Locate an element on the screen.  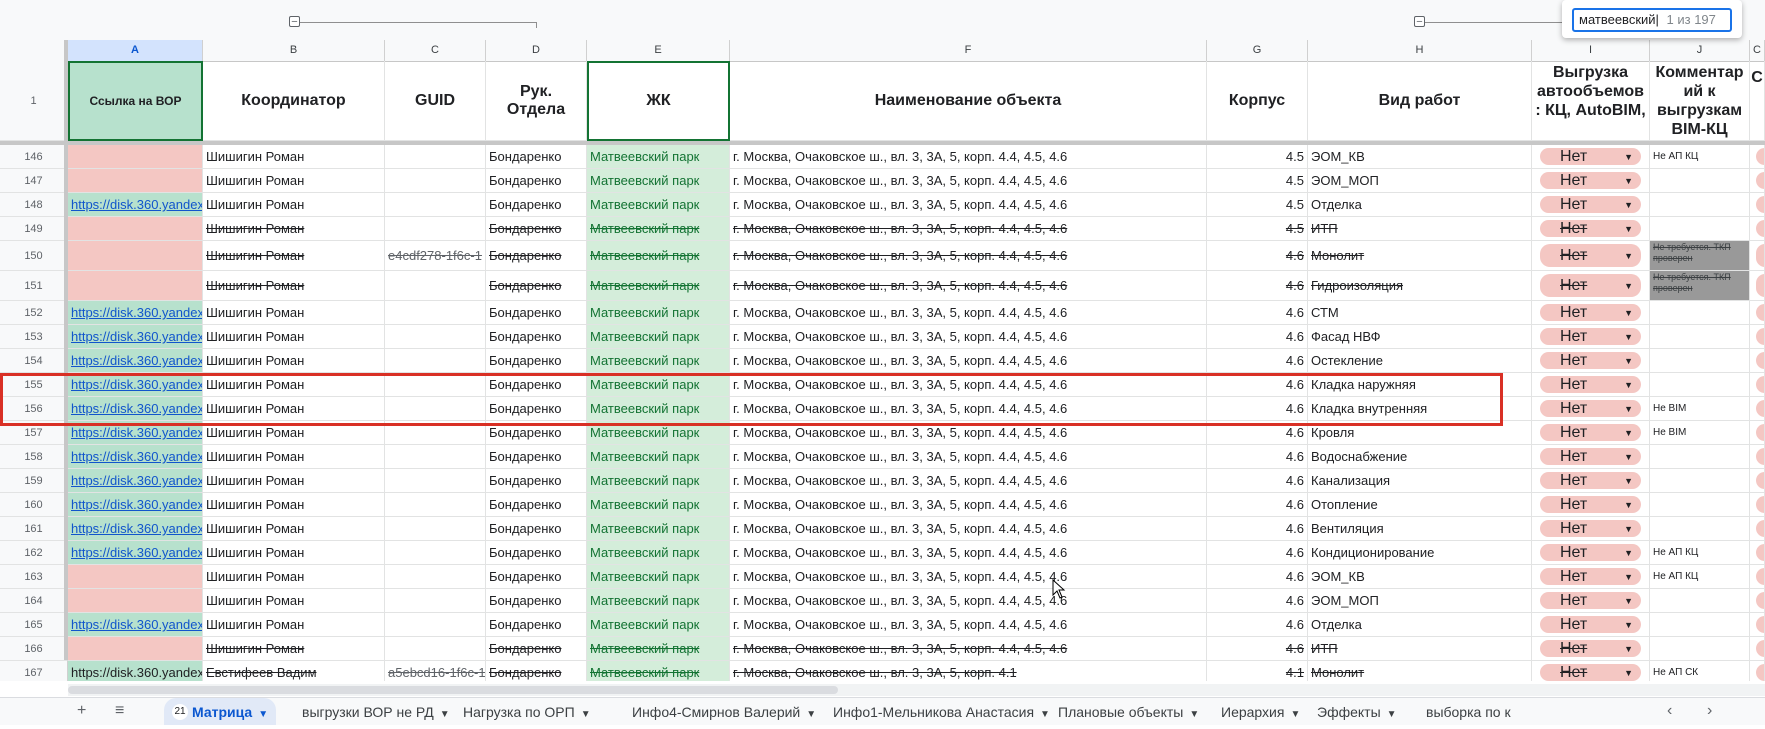
header-cell-f: Наименование объекта is located at coordinates (968, 101).